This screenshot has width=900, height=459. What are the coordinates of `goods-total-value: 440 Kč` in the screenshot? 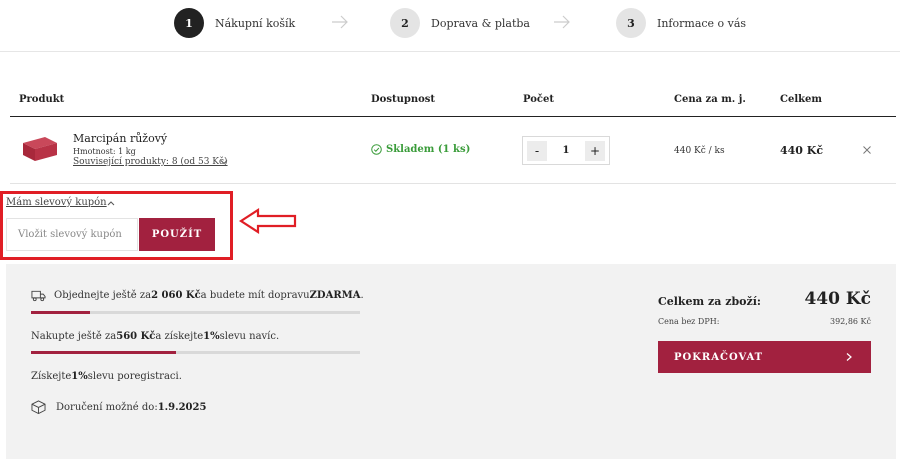 It's located at (837, 299).